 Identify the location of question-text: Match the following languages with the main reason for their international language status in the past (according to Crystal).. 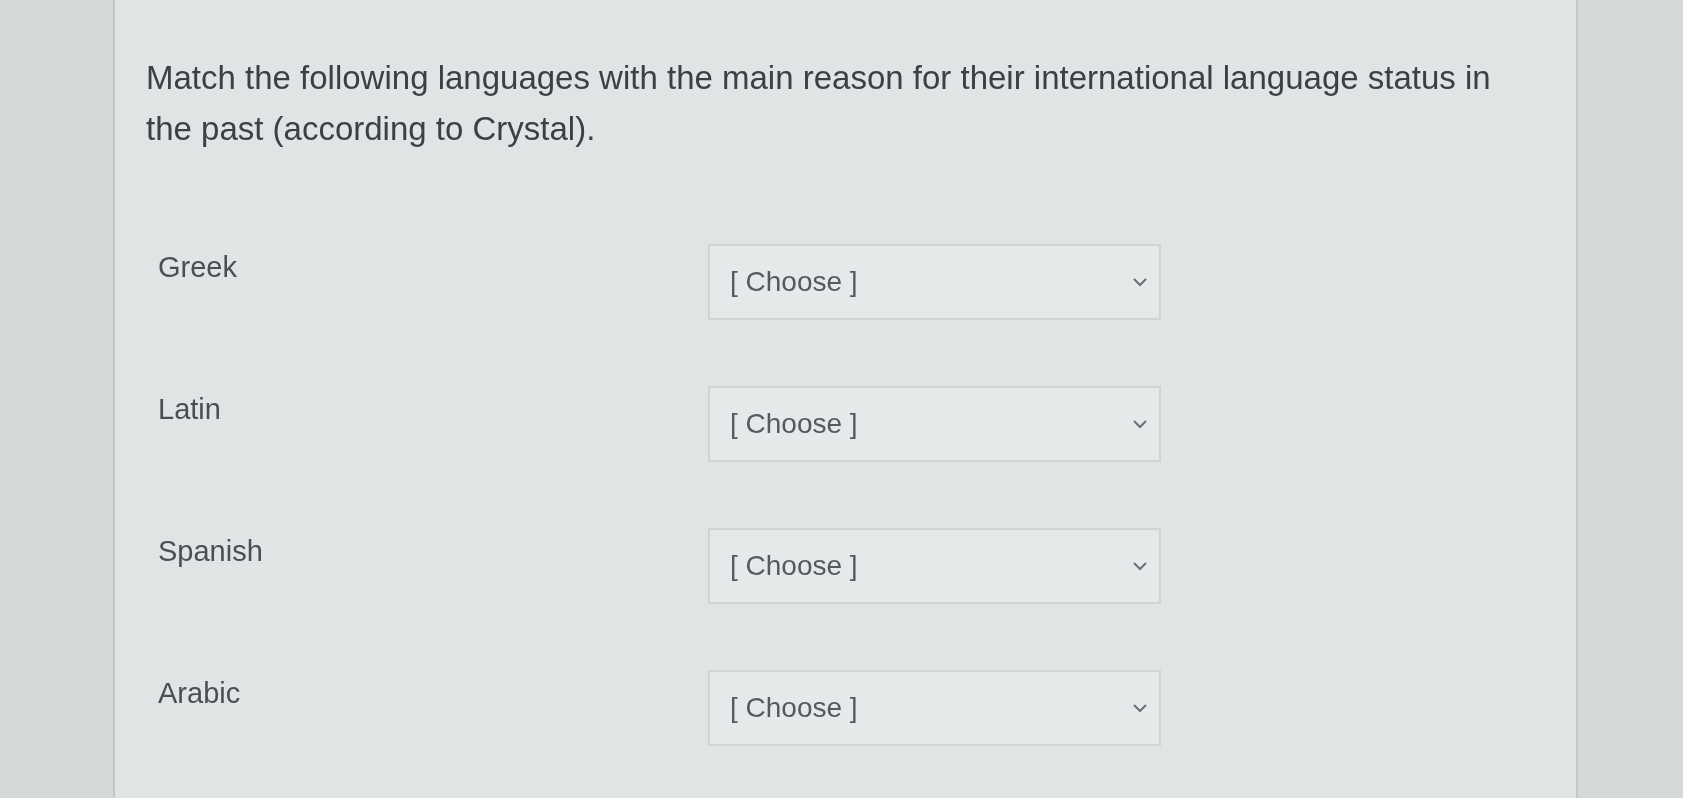
(819, 103).